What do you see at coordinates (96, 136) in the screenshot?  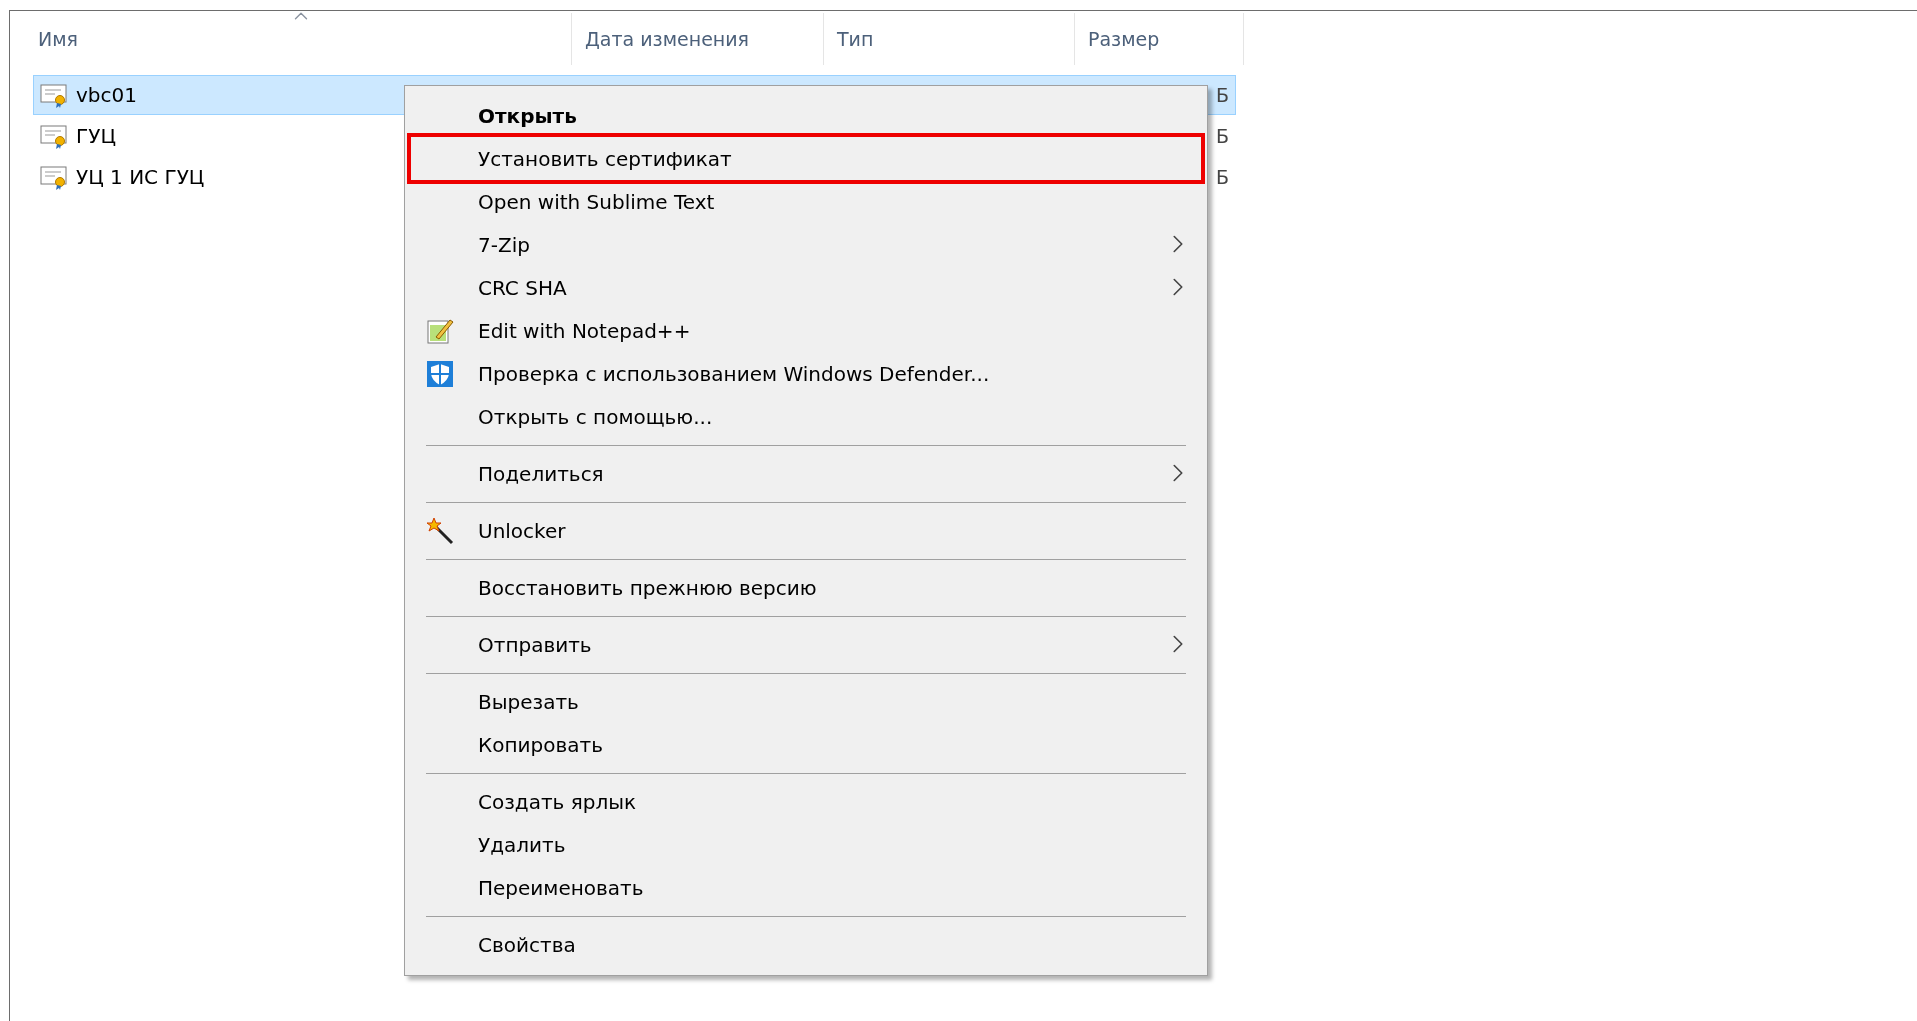 I see `file-name: ГУЦ` at bounding box center [96, 136].